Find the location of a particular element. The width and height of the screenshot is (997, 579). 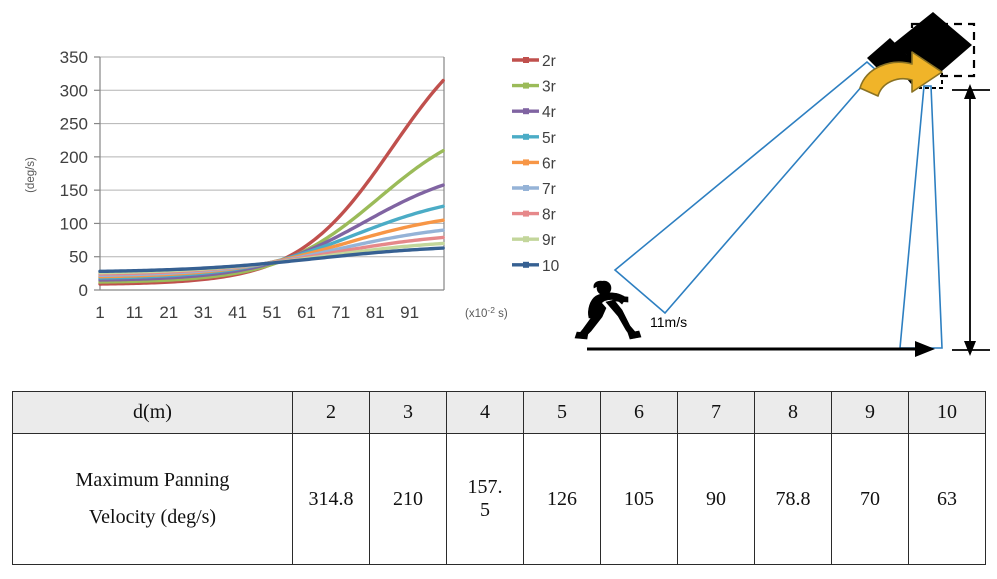

y-tick-label: 350 is located at coordinates (74, 57).